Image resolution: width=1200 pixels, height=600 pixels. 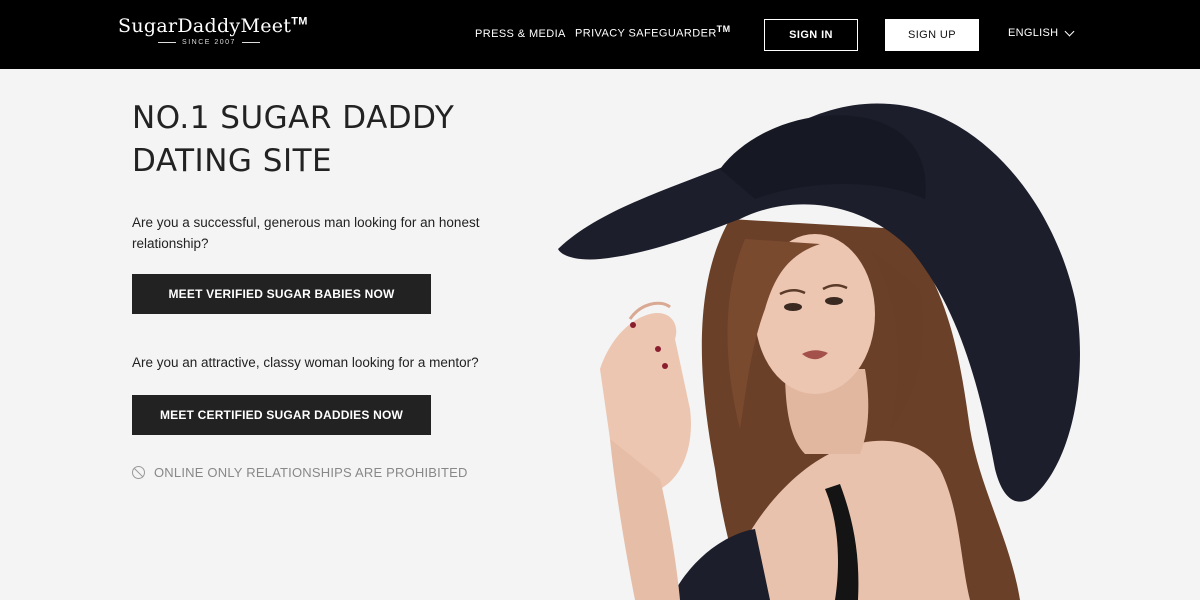 What do you see at coordinates (311, 472) in the screenshot?
I see `prohibited-notice-text: ONLINE ONLY RELATIONSHIPS ARE PROHIBITED` at bounding box center [311, 472].